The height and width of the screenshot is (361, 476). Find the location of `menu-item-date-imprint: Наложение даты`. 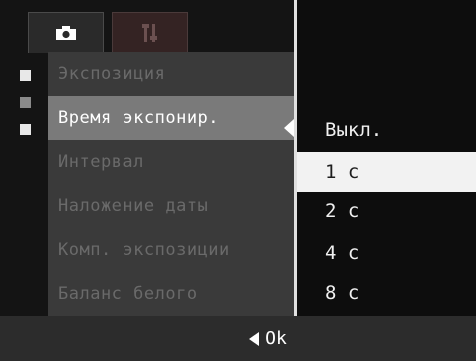

menu-item-date-imprint: Наложение даты is located at coordinates (172, 206).